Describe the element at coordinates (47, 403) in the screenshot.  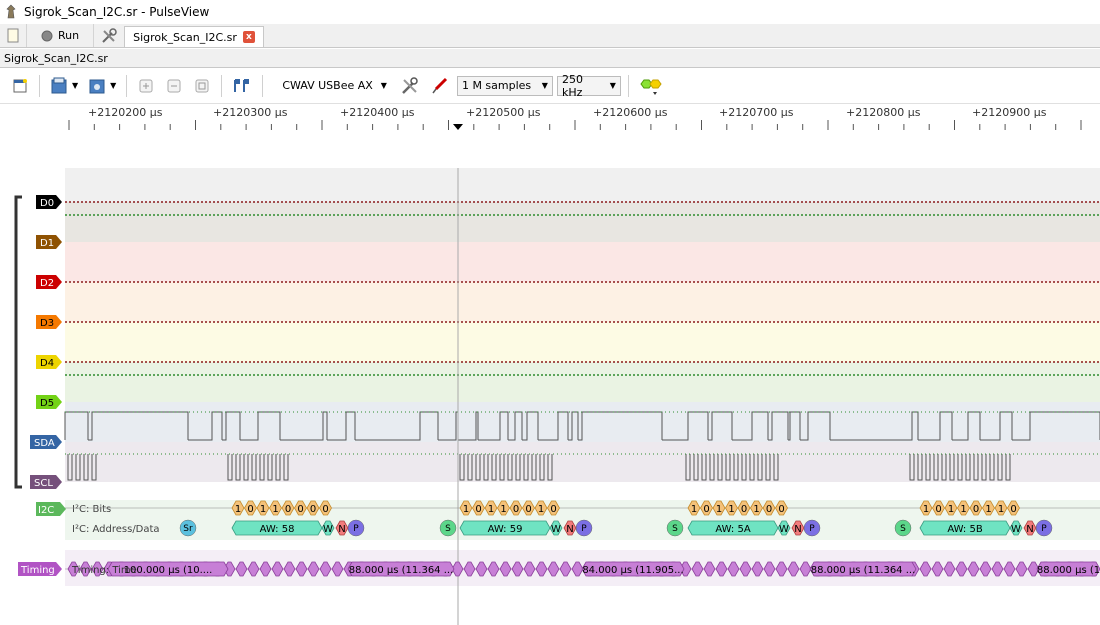
I see `channel-name: D5` at that location.